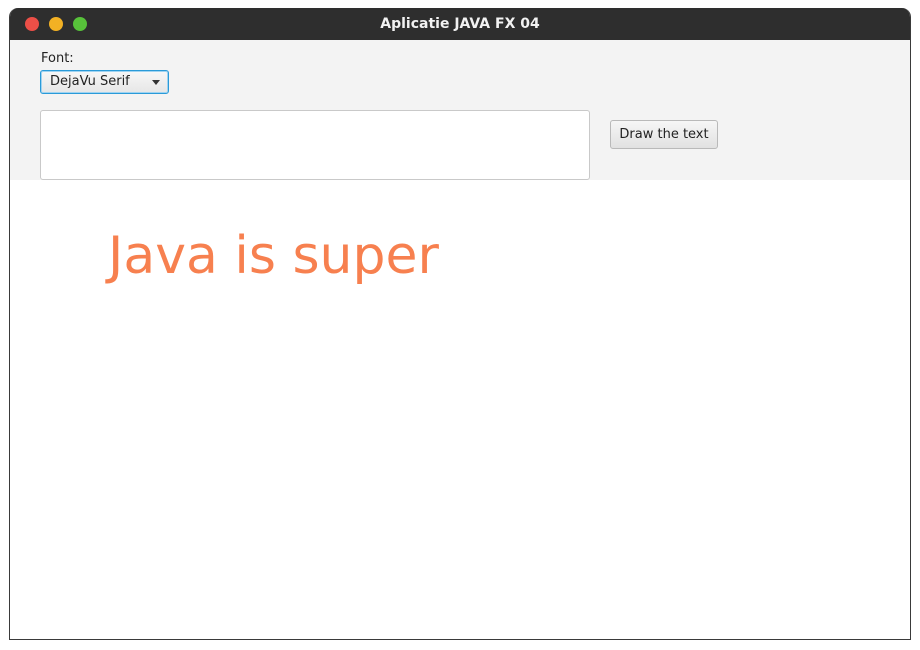 This screenshot has height=650, width=920. Describe the element at coordinates (315, 145) in the screenshot. I see `text-input-area` at that location.